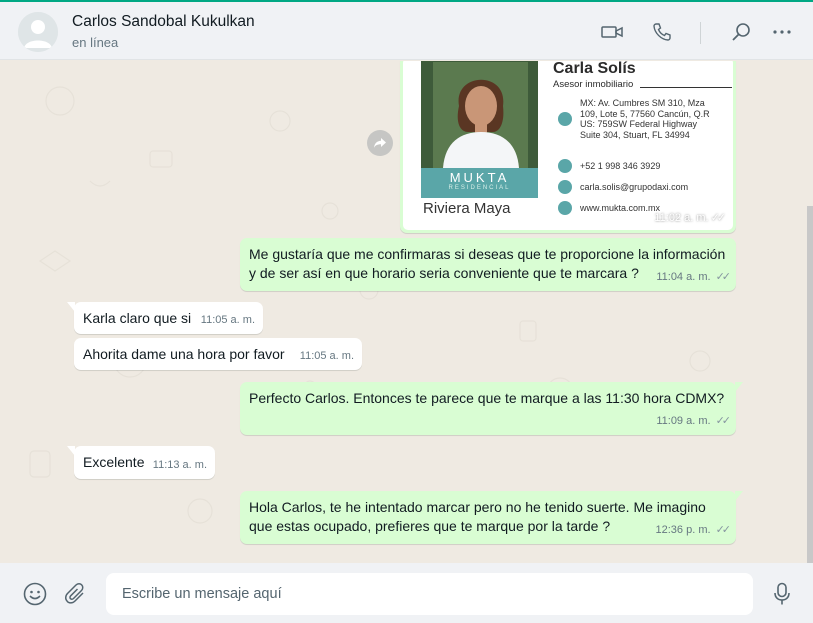 Image resolution: width=813 pixels, height=623 pixels. Describe the element at coordinates (620, 208) in the screenshot. I see `card-web: www.mukta.com.mx` at that location.